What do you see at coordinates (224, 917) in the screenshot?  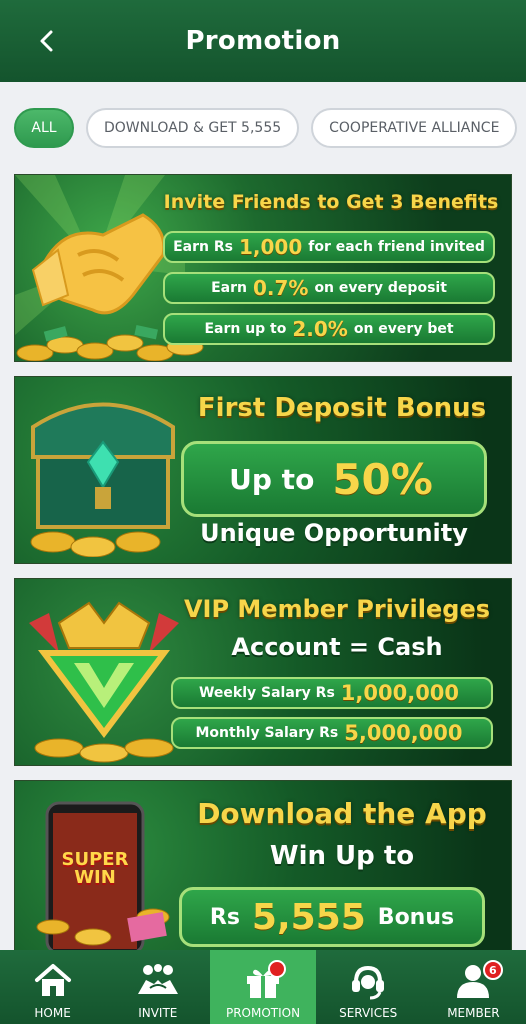 I see `bonus-currency: Rs` at bounding box center [224, 917].